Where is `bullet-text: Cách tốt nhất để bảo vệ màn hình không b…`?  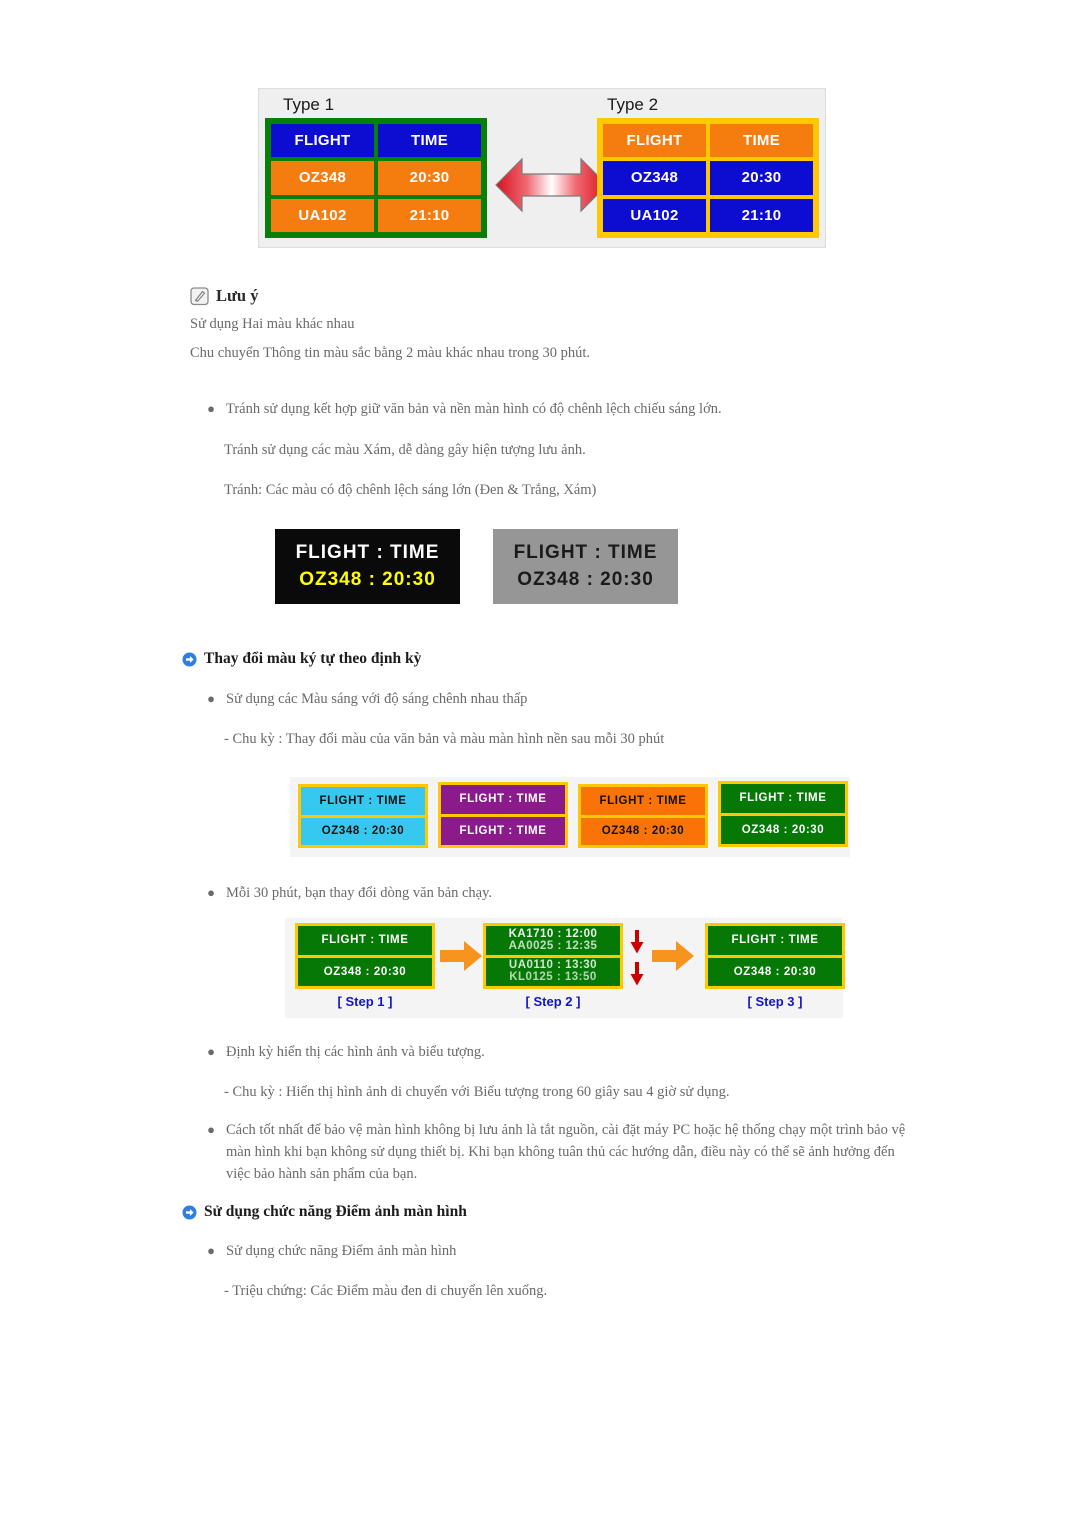
bullet-text: Cách tốt nhất để bảo vệ màn hình không b… is located at coordinates (566, 1152).